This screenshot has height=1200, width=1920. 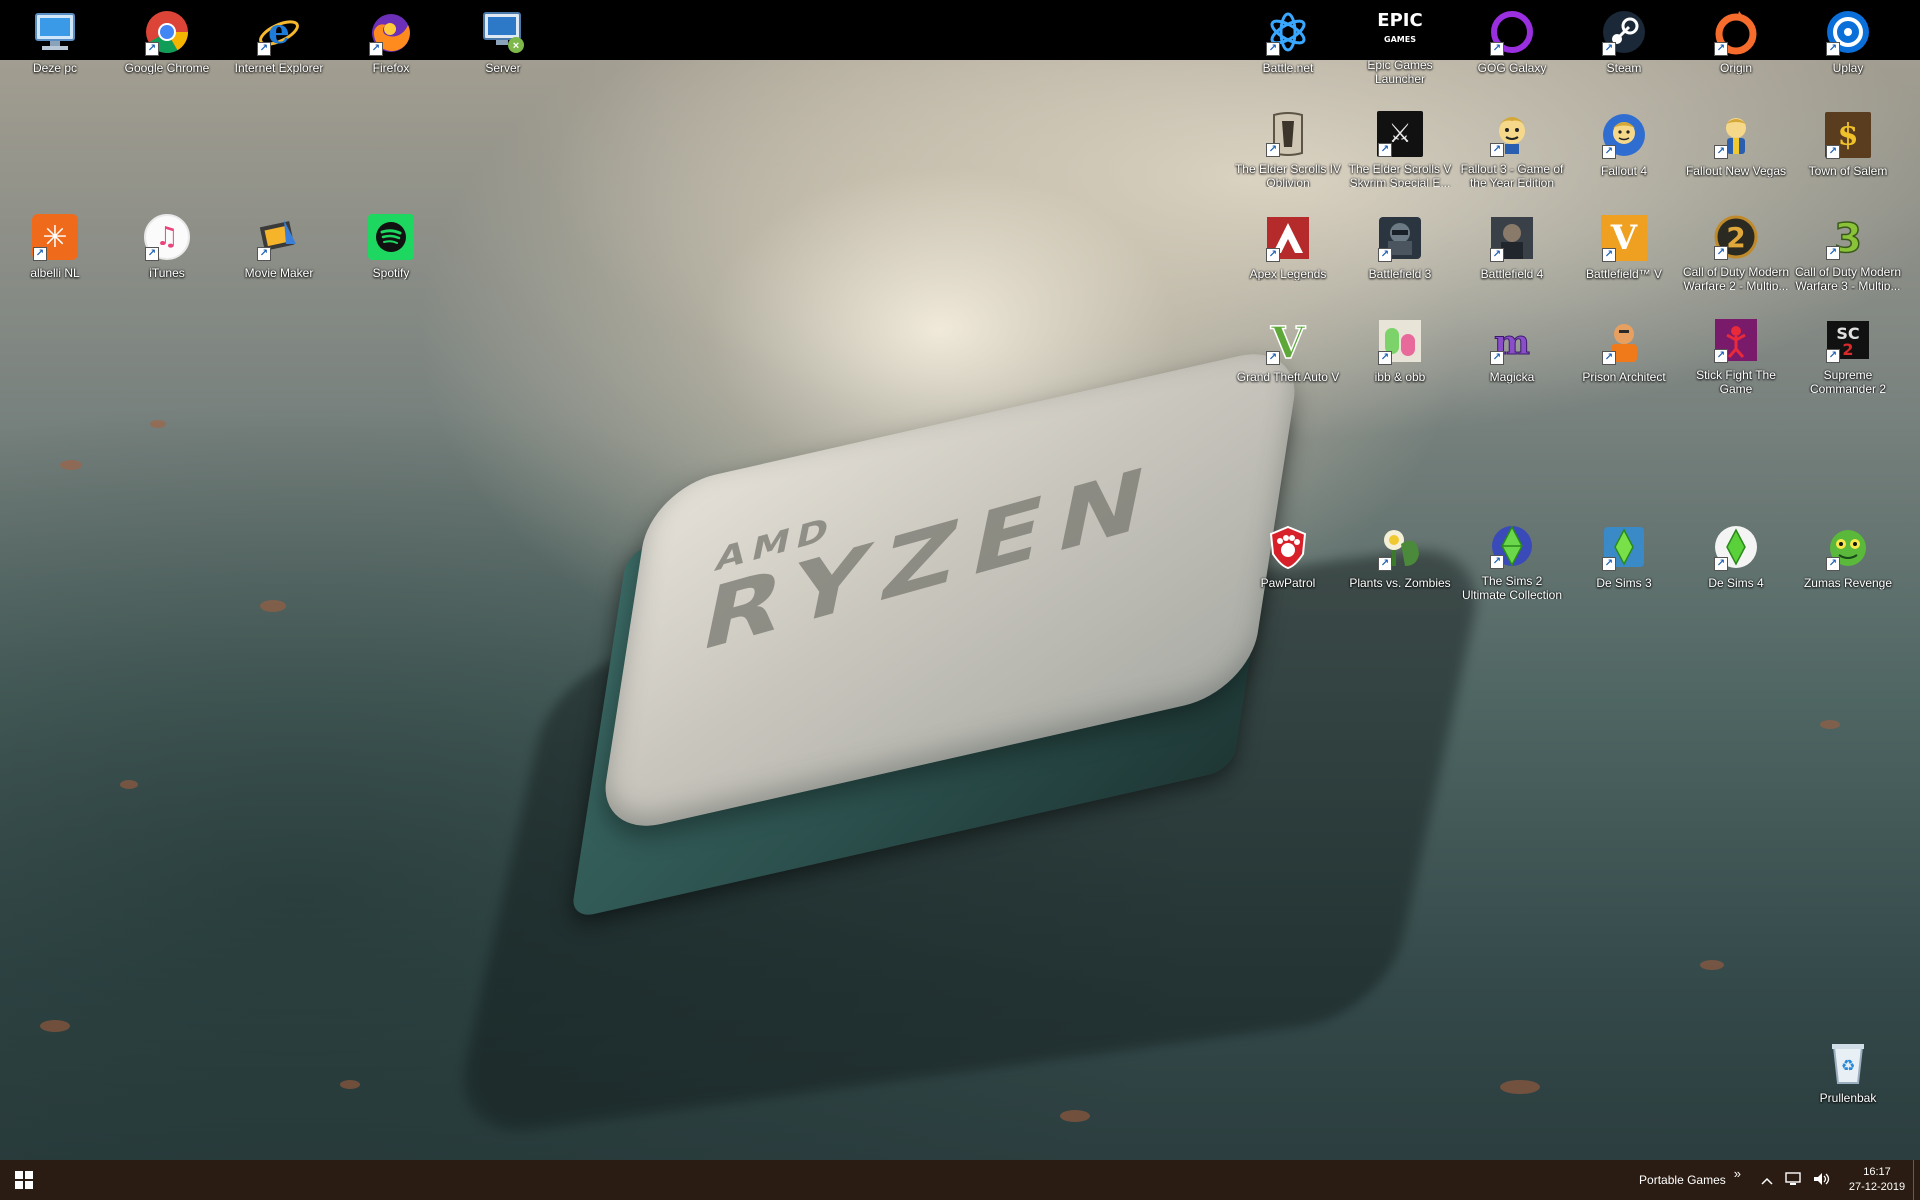 What do you see at coordinates (167, 247) in the screenshot?
I see `desktop-icon-itunes: ♫ ↗ iTunes` at bounding box center [167, 247].